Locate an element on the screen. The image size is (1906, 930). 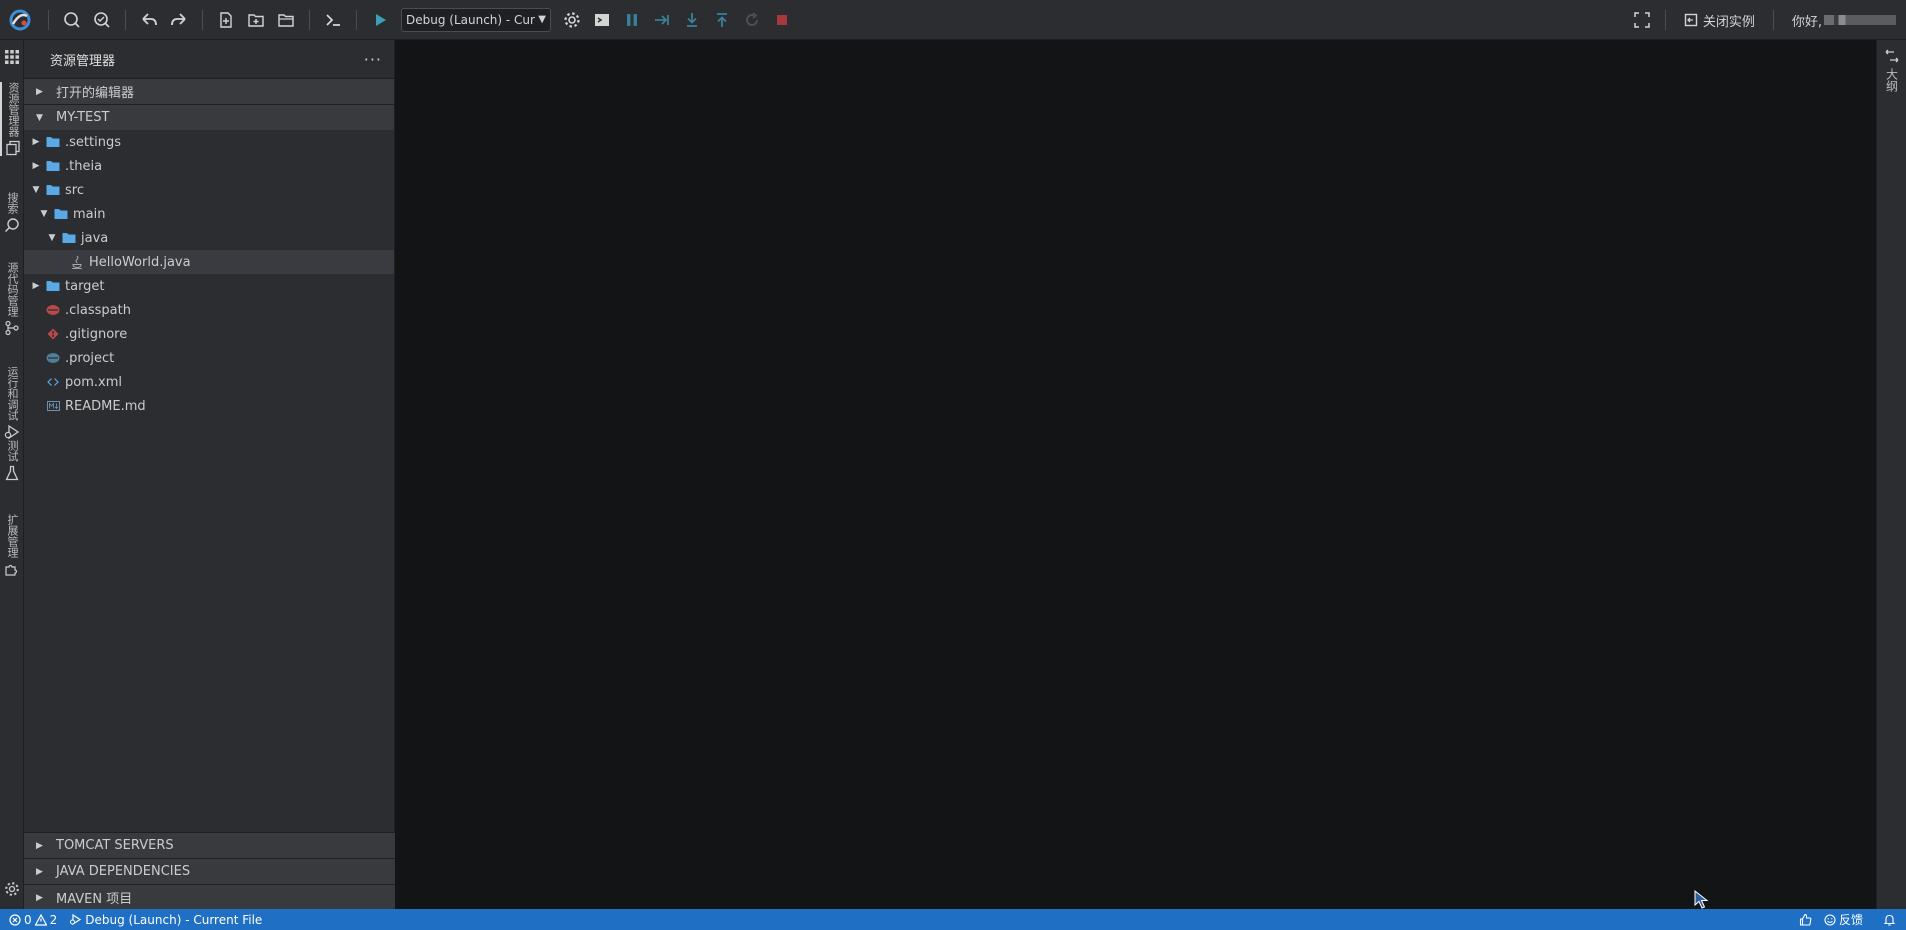
gear-icon is located at coordinates (572, 20).